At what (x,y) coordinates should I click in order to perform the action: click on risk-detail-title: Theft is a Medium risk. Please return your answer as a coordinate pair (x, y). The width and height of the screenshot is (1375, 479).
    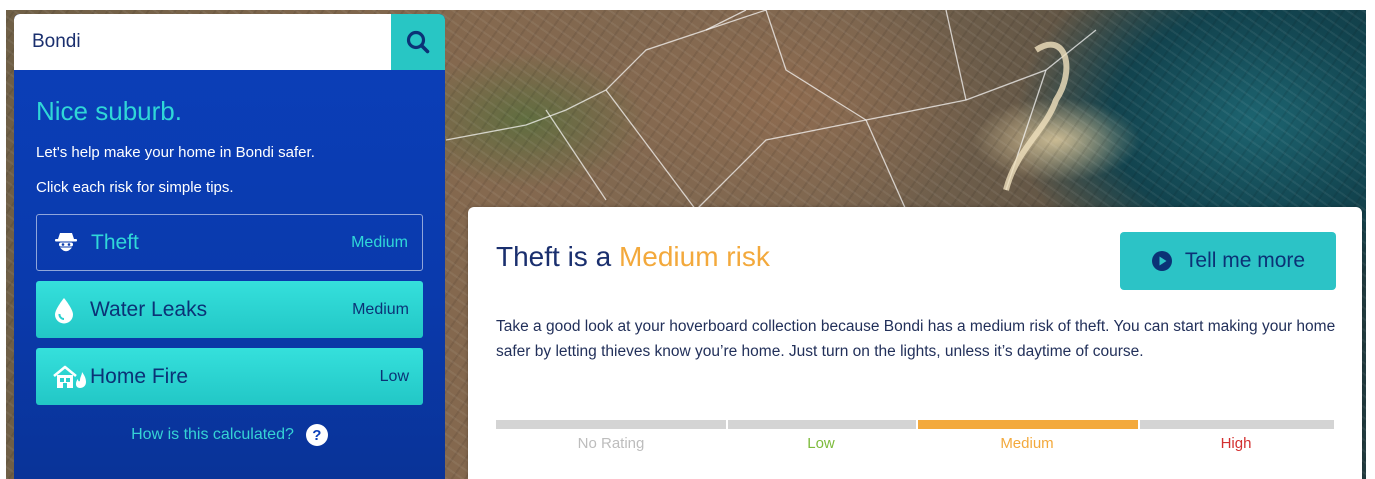
    Looking at the image, I should click on (633, 257).